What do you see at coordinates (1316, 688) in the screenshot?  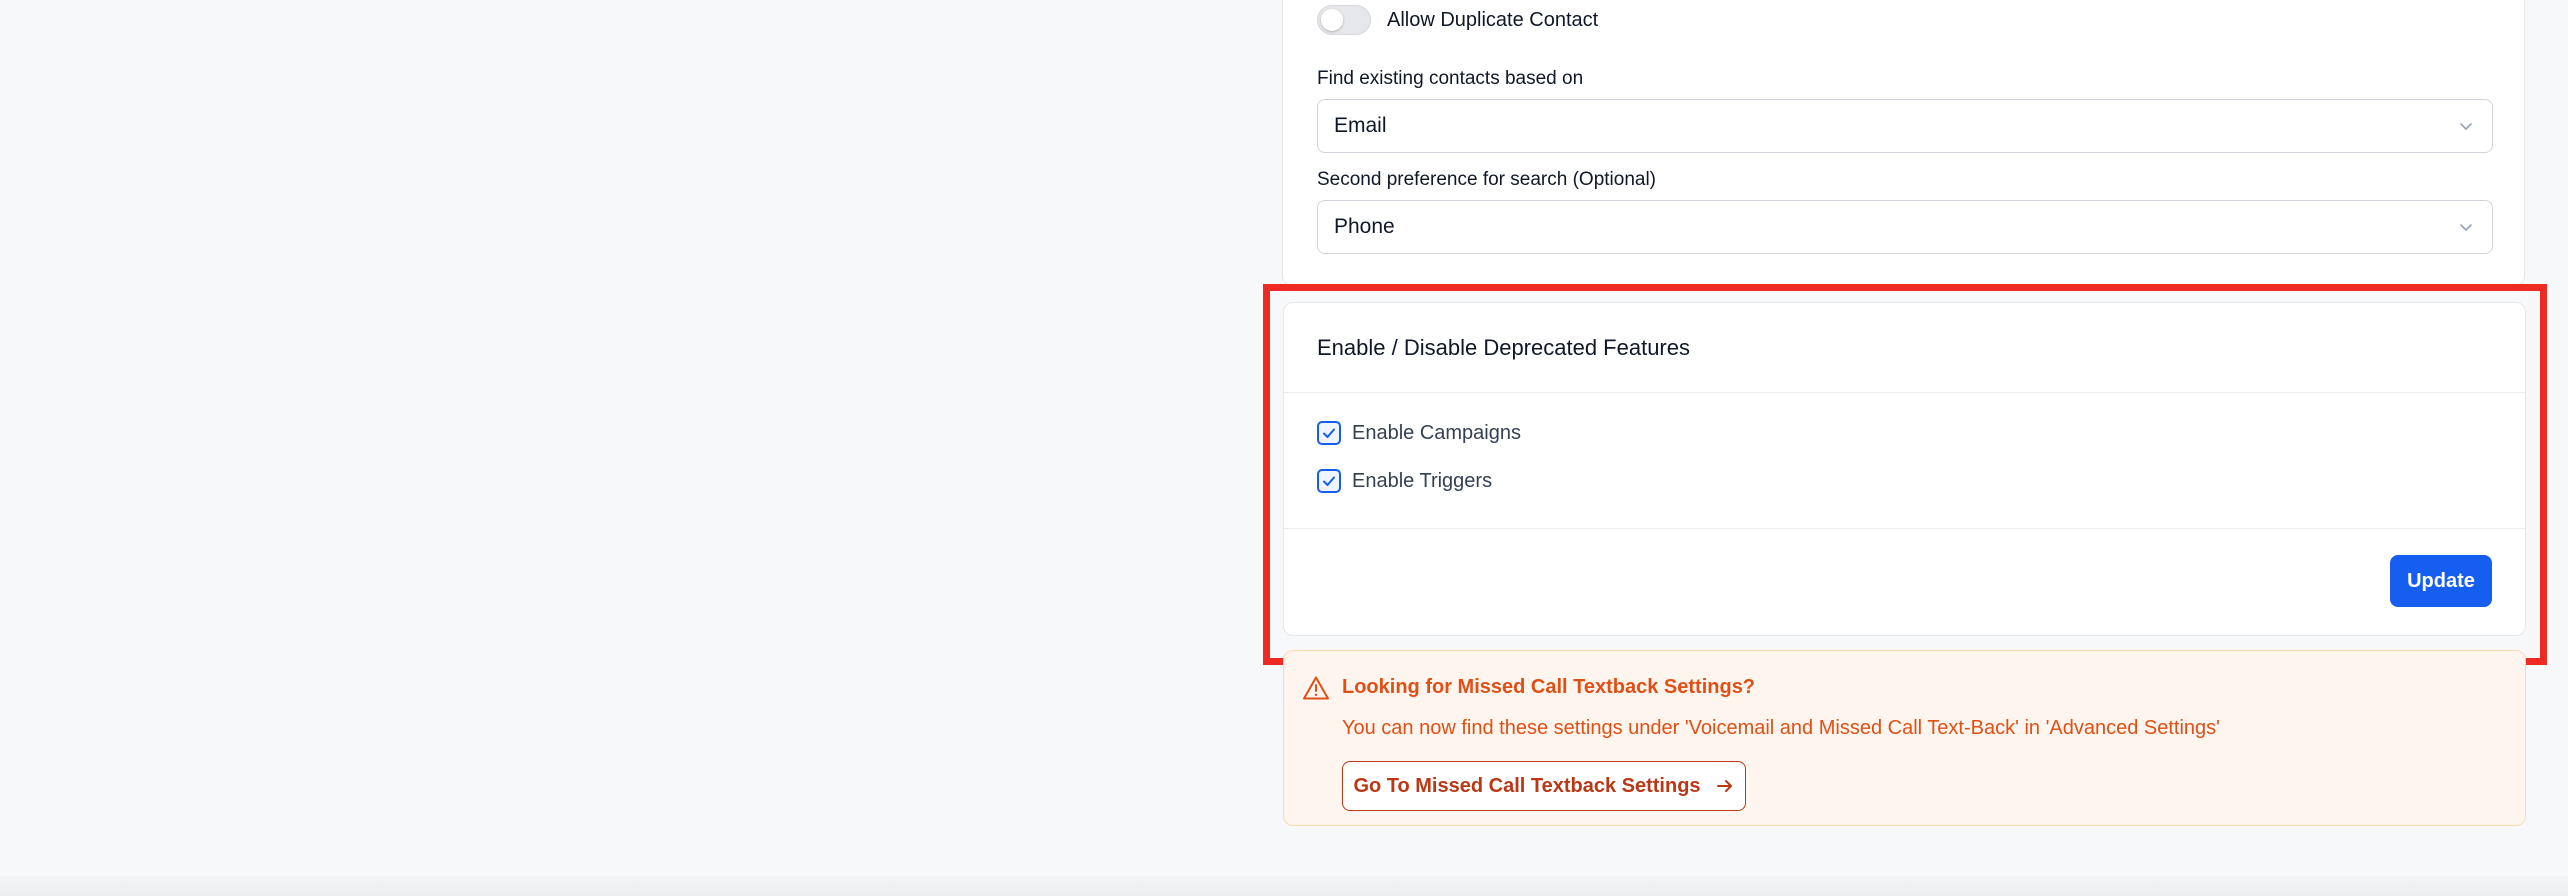 I see `warning-triangle-icon` at bounding box center [1316, 688].